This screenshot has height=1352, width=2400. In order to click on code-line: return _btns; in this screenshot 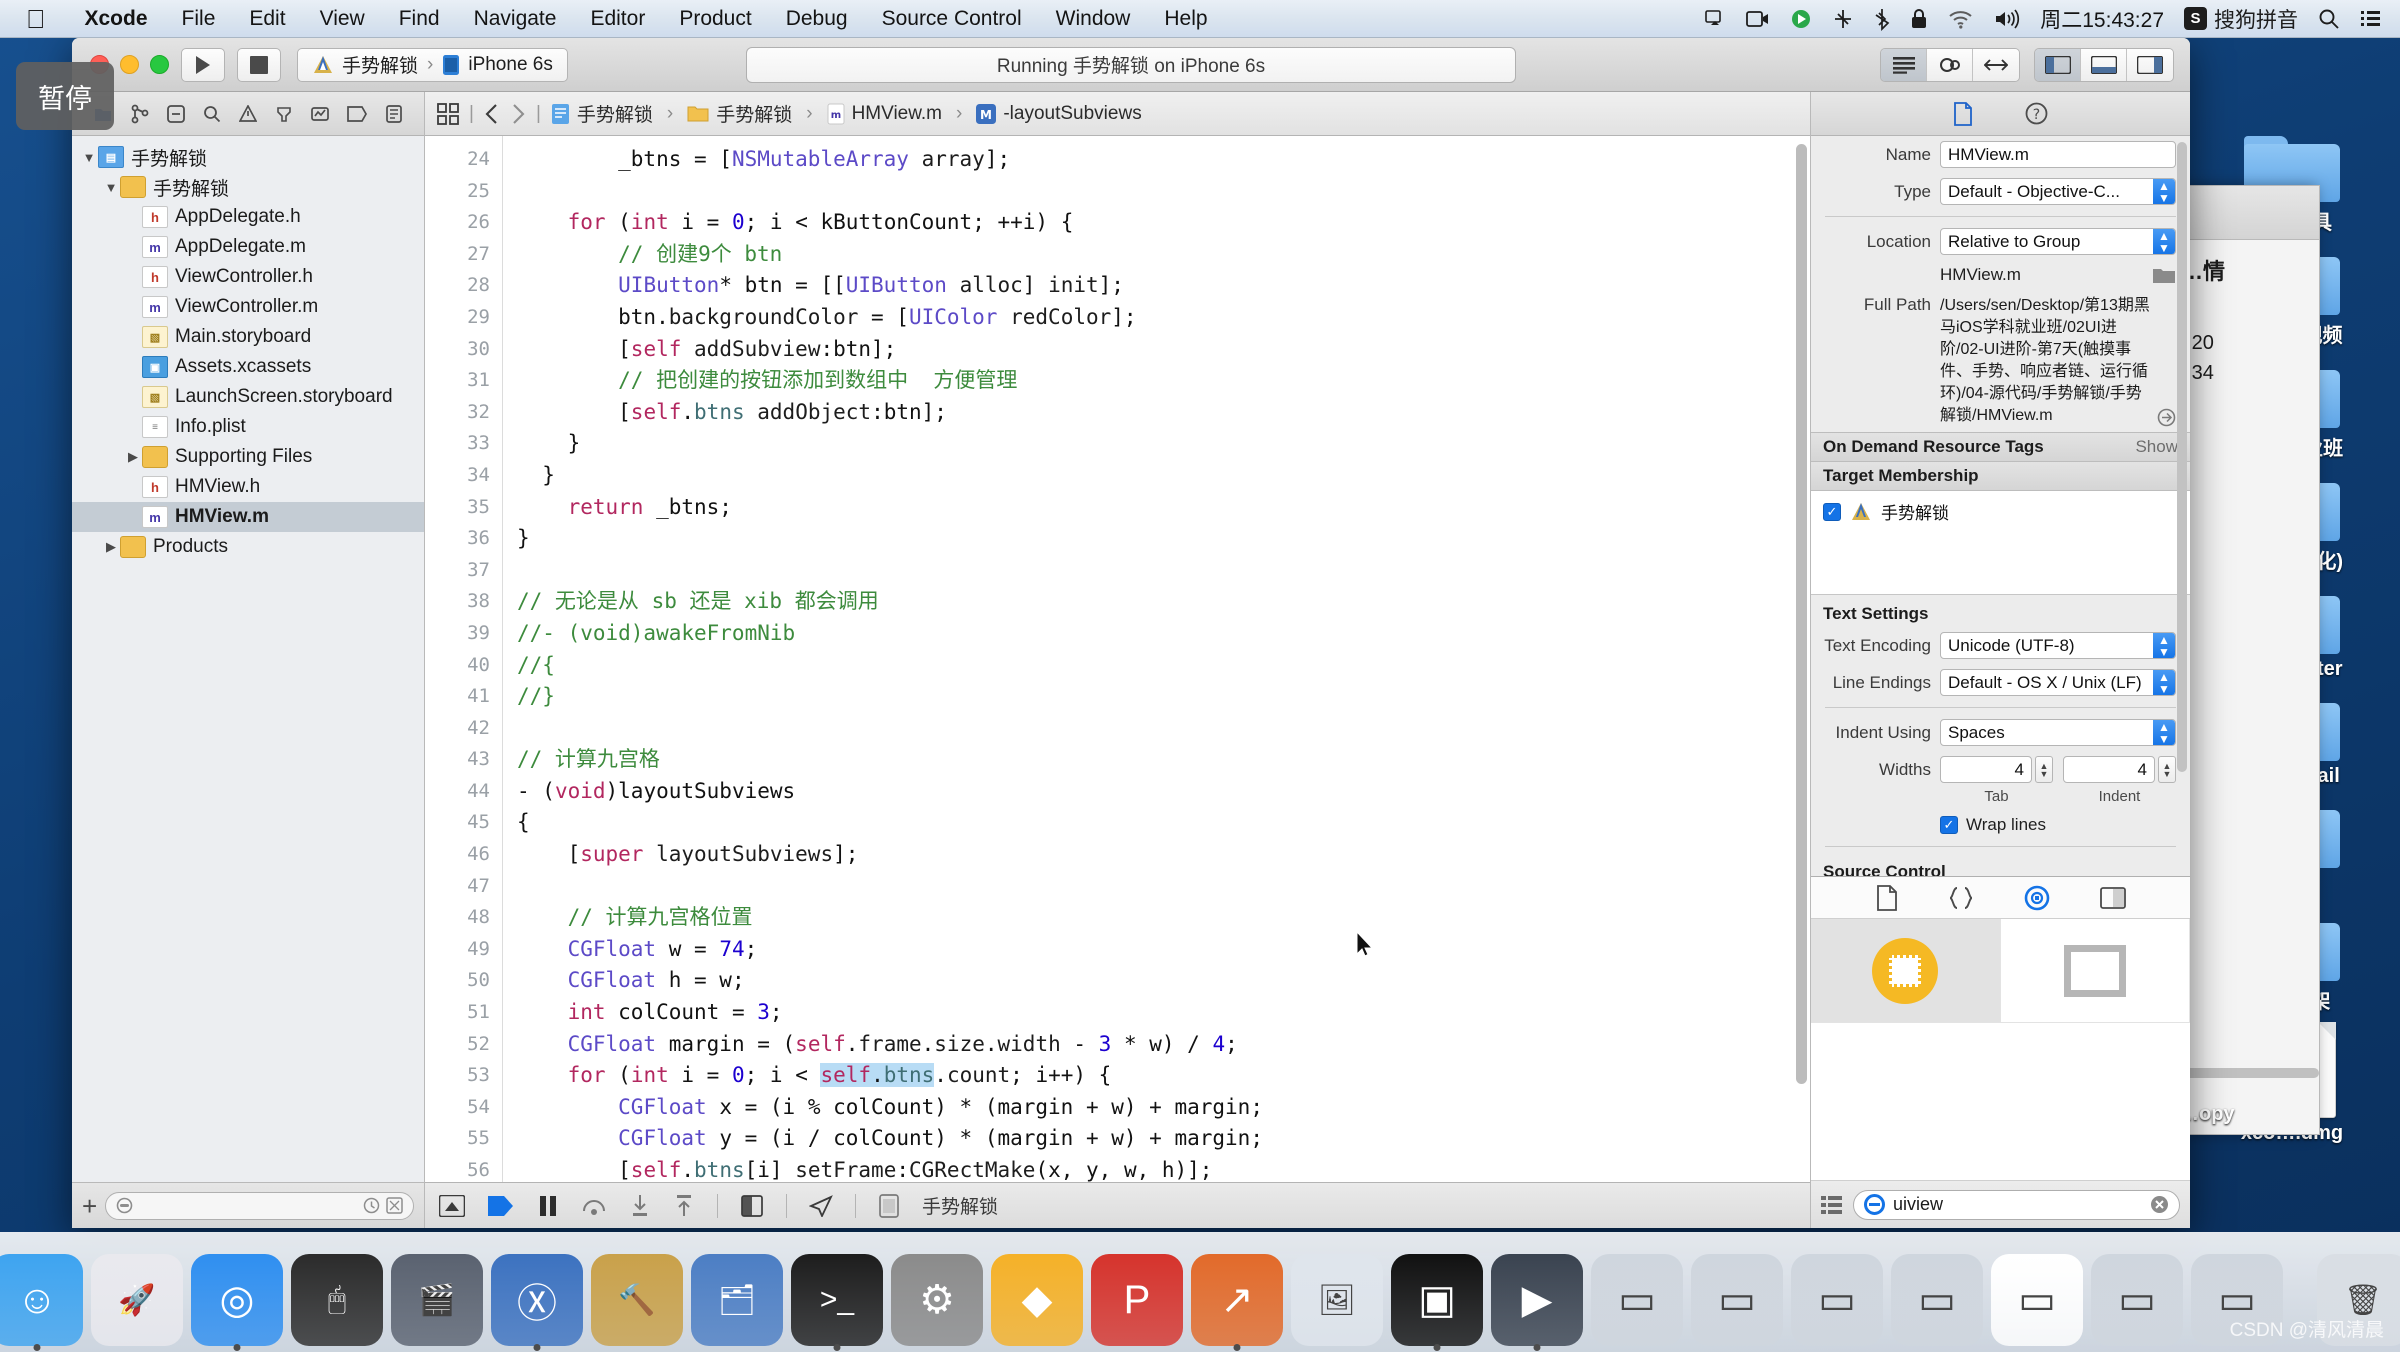, I will do `click(1163, 508)`.